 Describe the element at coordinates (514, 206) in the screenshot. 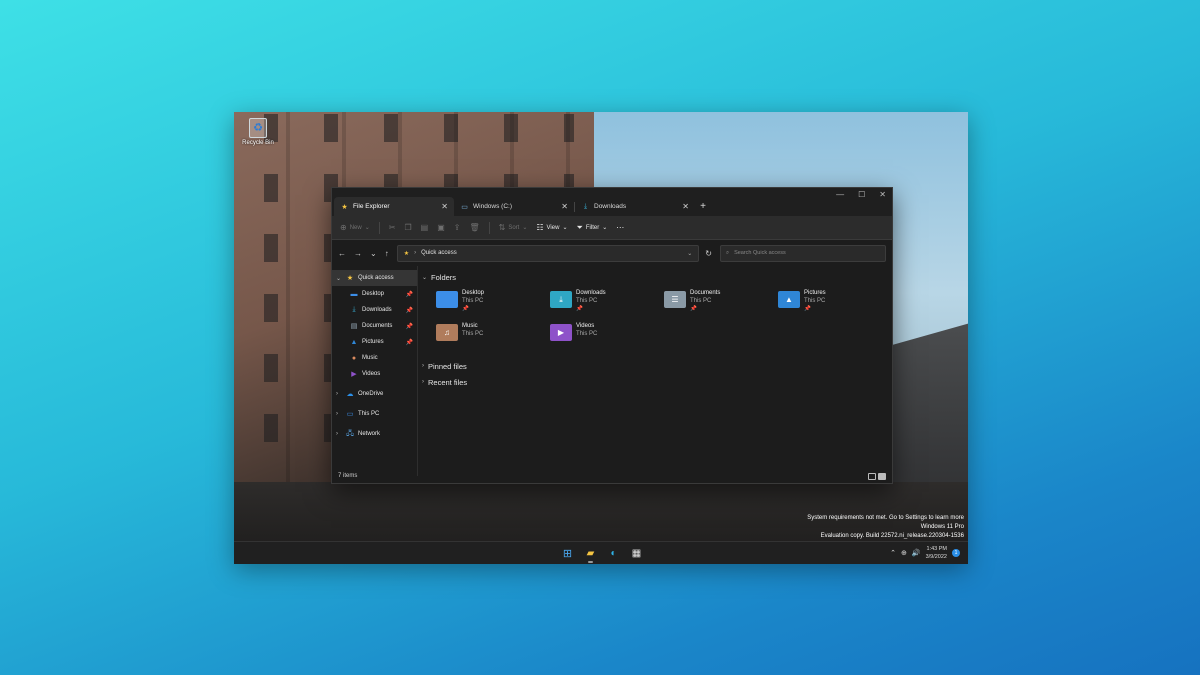

I see `tab-windows-c: ▭ Windows (C:) ✕` at that location.